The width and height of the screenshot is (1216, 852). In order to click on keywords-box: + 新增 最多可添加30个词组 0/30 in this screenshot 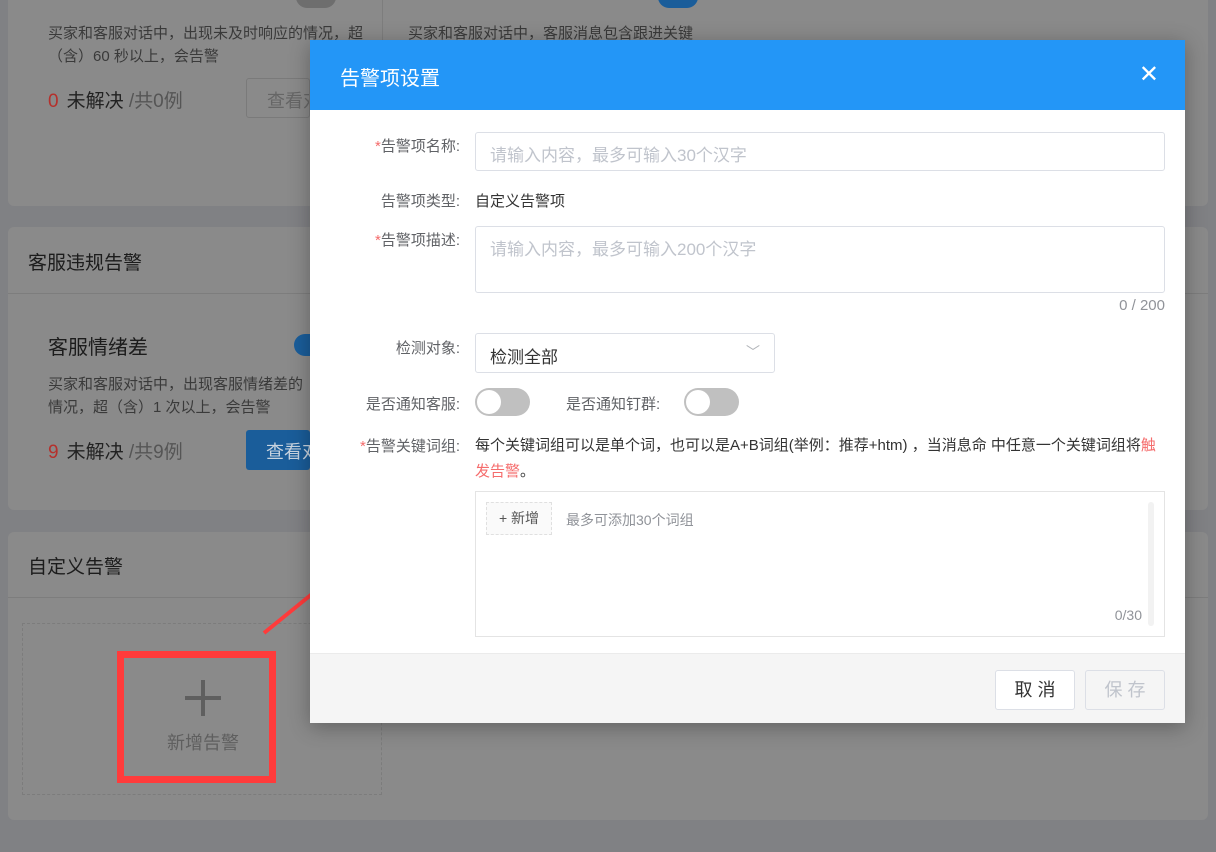, I will do `click(820, 564)`.